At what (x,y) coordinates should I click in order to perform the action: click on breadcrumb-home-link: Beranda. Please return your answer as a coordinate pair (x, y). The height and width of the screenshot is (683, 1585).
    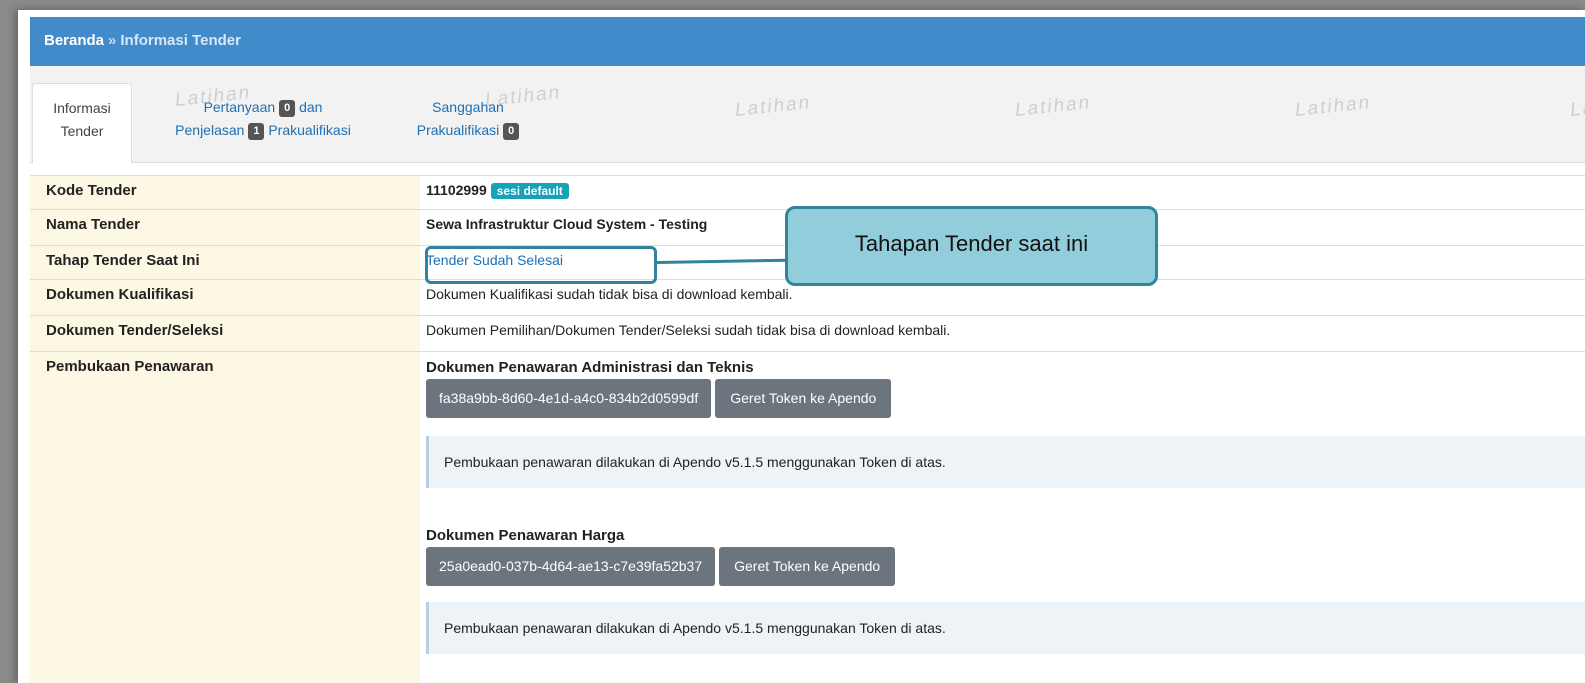
    Looking at the image, I should click on (74, 40).